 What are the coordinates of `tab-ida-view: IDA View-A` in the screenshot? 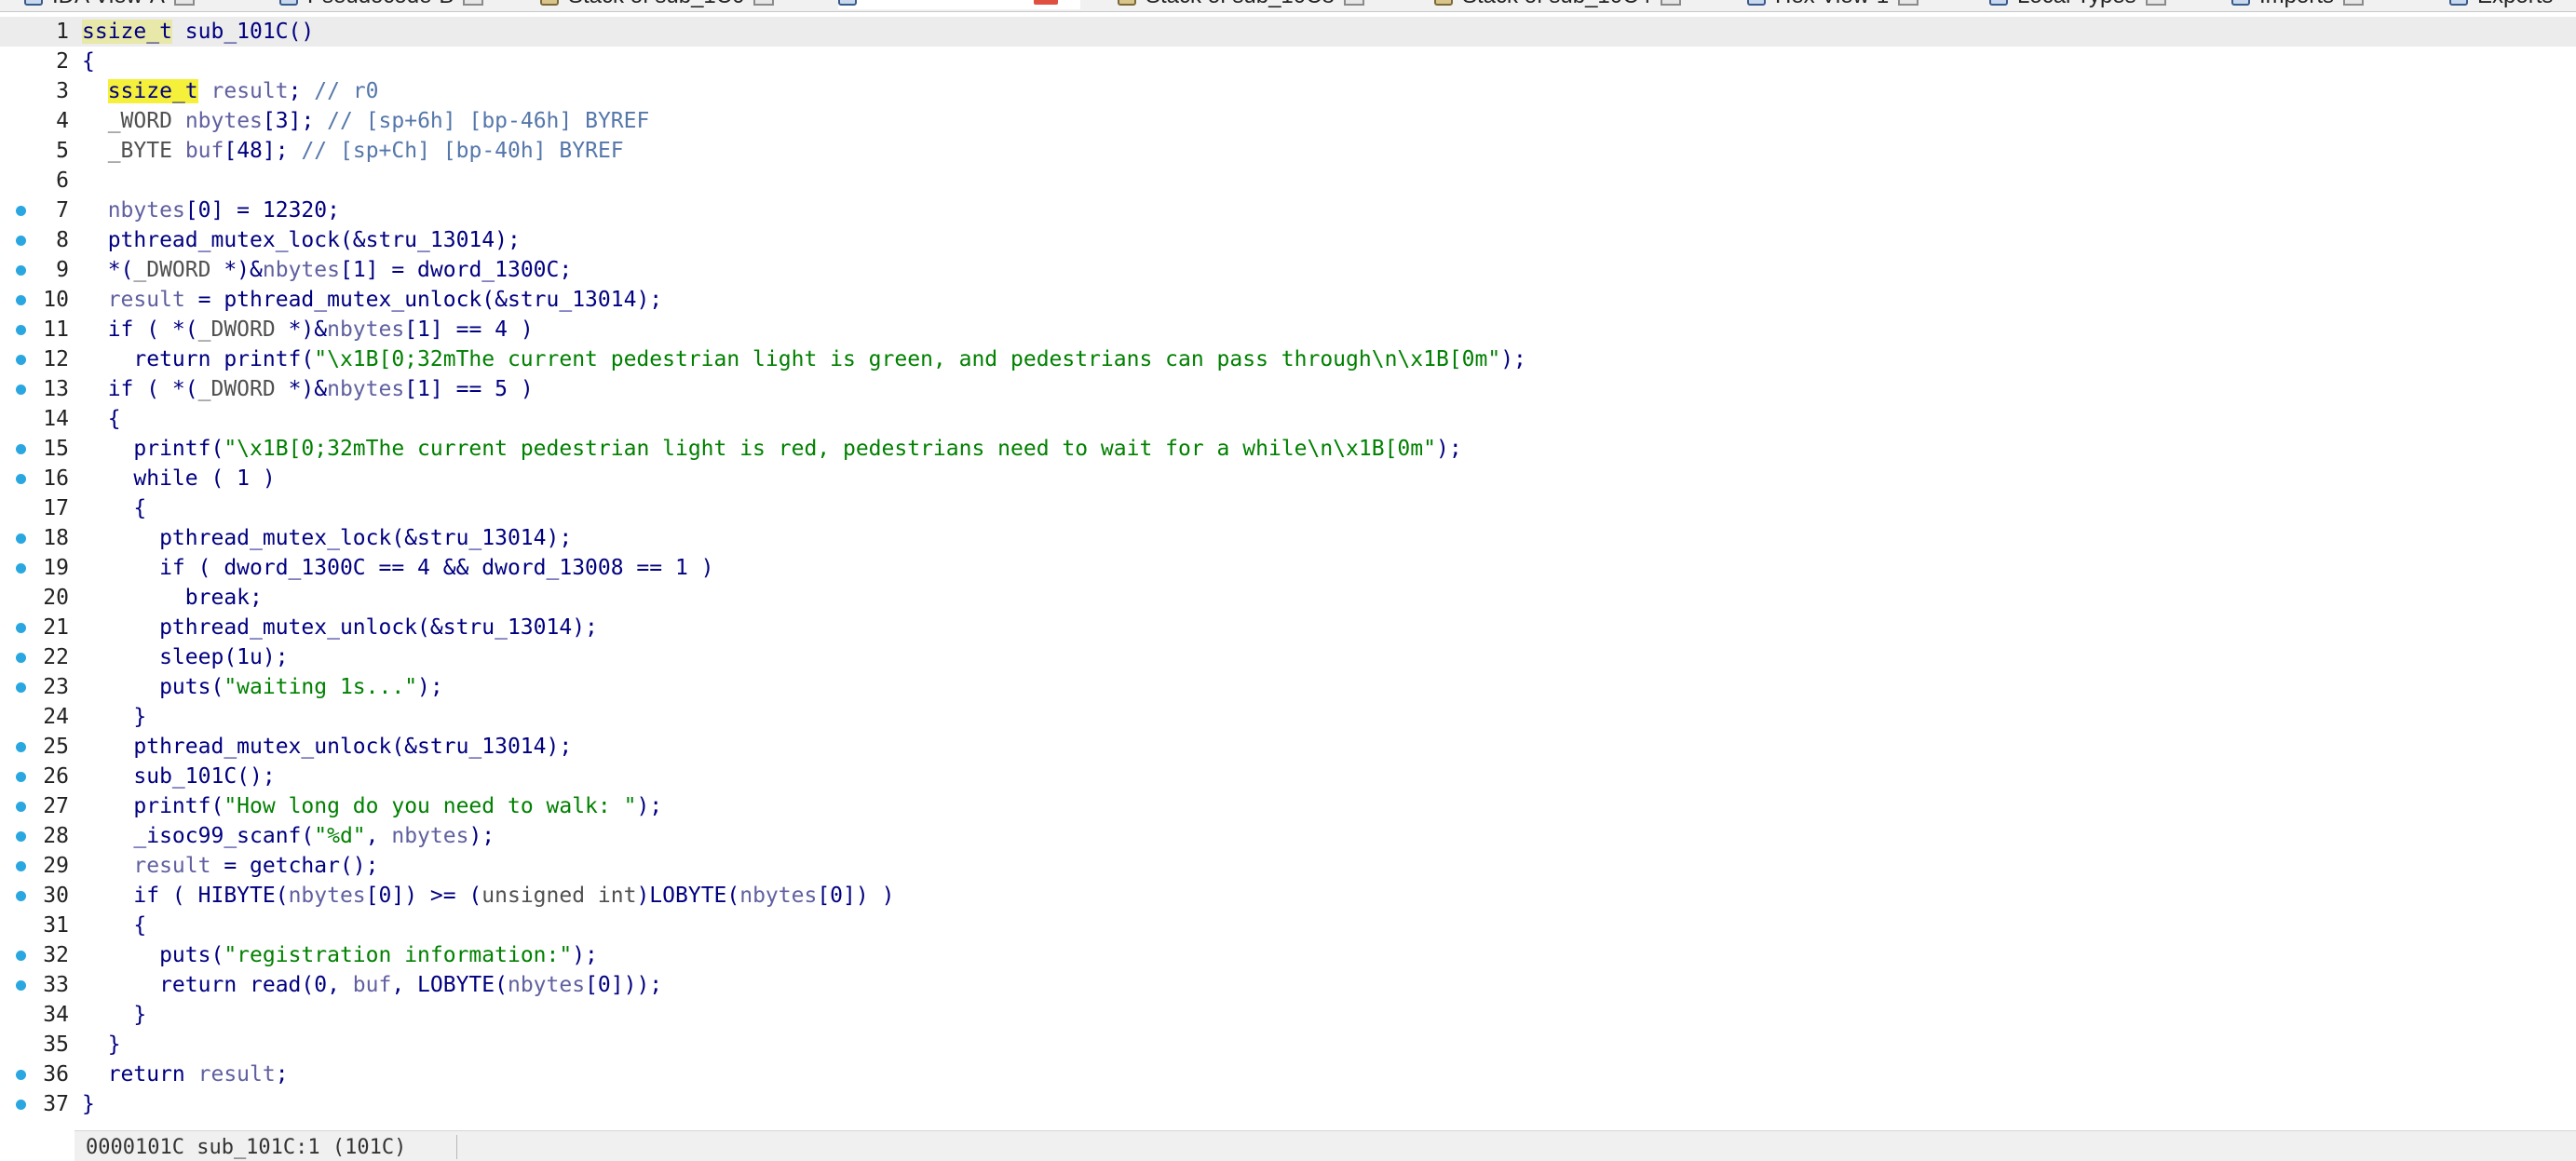 It's located at (109, 4).